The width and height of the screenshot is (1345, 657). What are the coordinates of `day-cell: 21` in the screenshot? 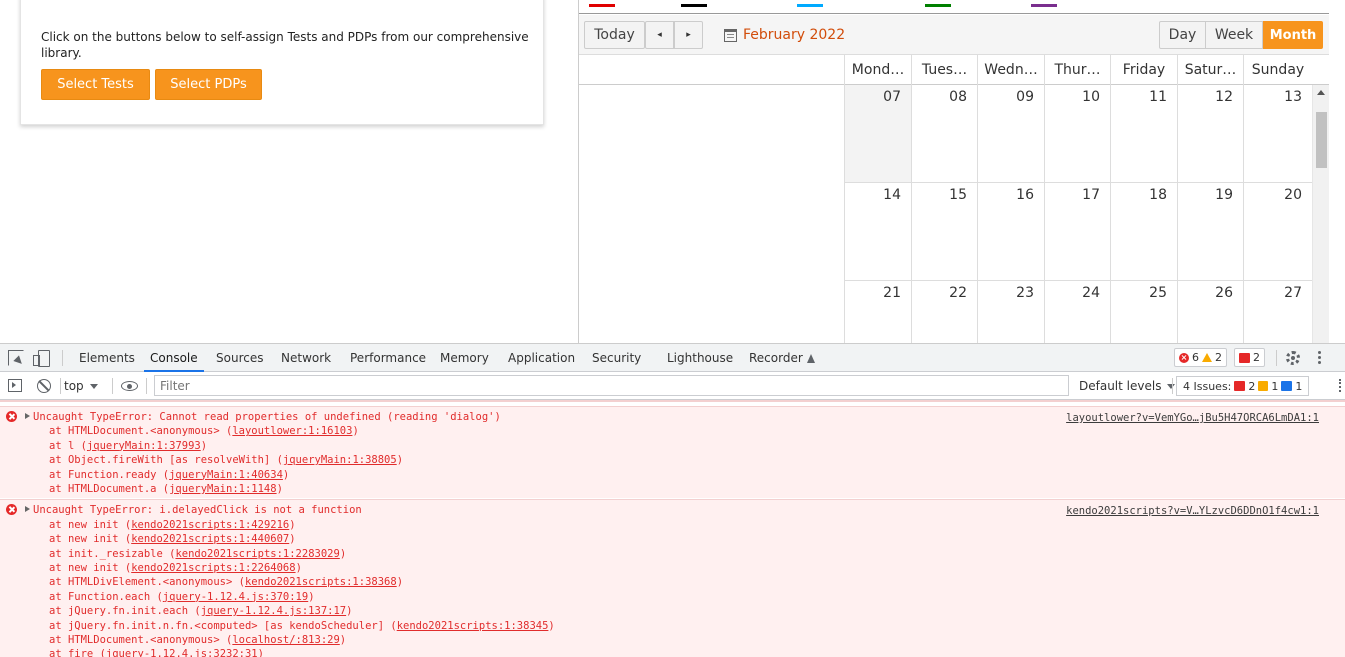 It's located at (877, 312).